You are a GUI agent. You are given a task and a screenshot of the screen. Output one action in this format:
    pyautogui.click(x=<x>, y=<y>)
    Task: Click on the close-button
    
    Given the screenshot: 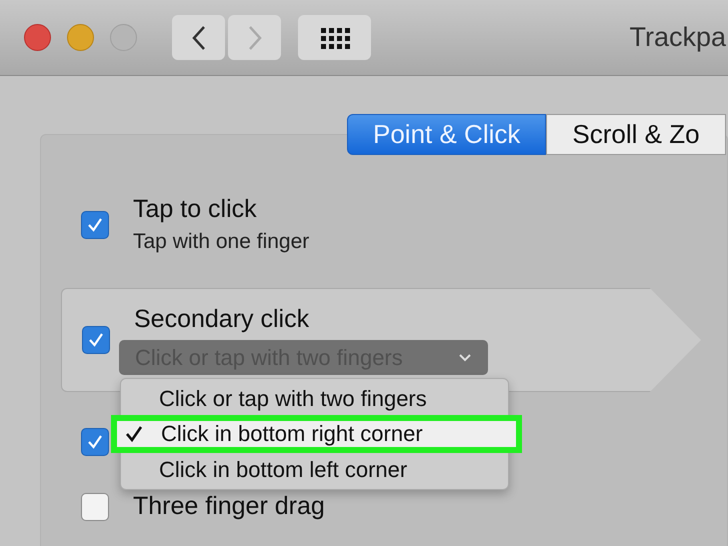 What is the action you would take?
    pyautogui.click(x=37, y=37)
    